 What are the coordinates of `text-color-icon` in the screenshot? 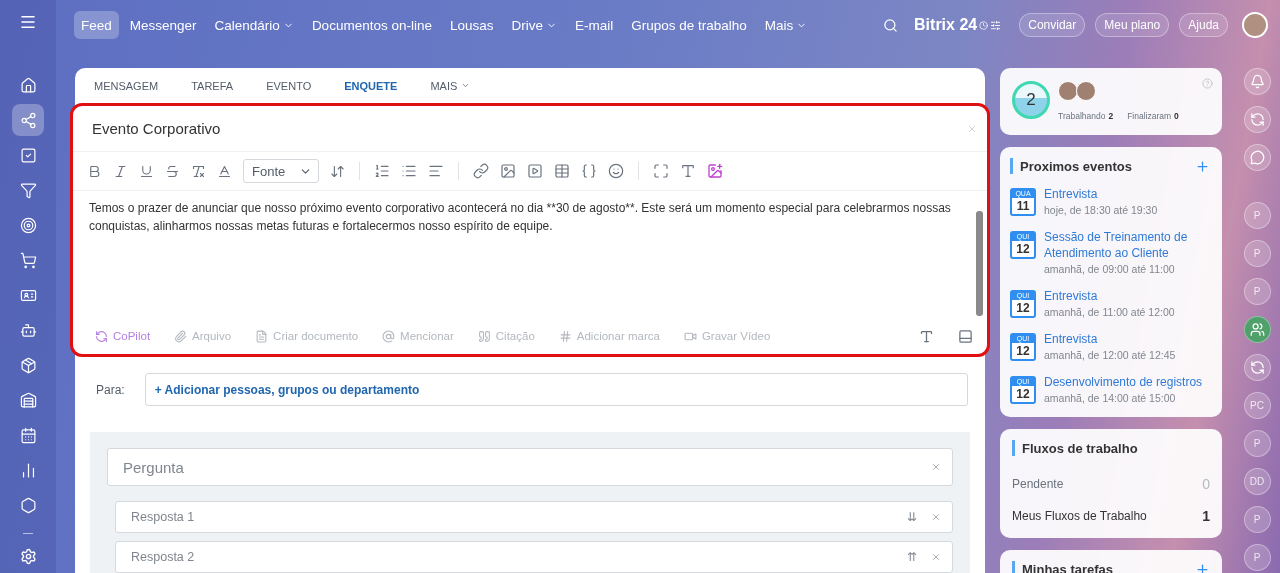 It's located at (224, 171).